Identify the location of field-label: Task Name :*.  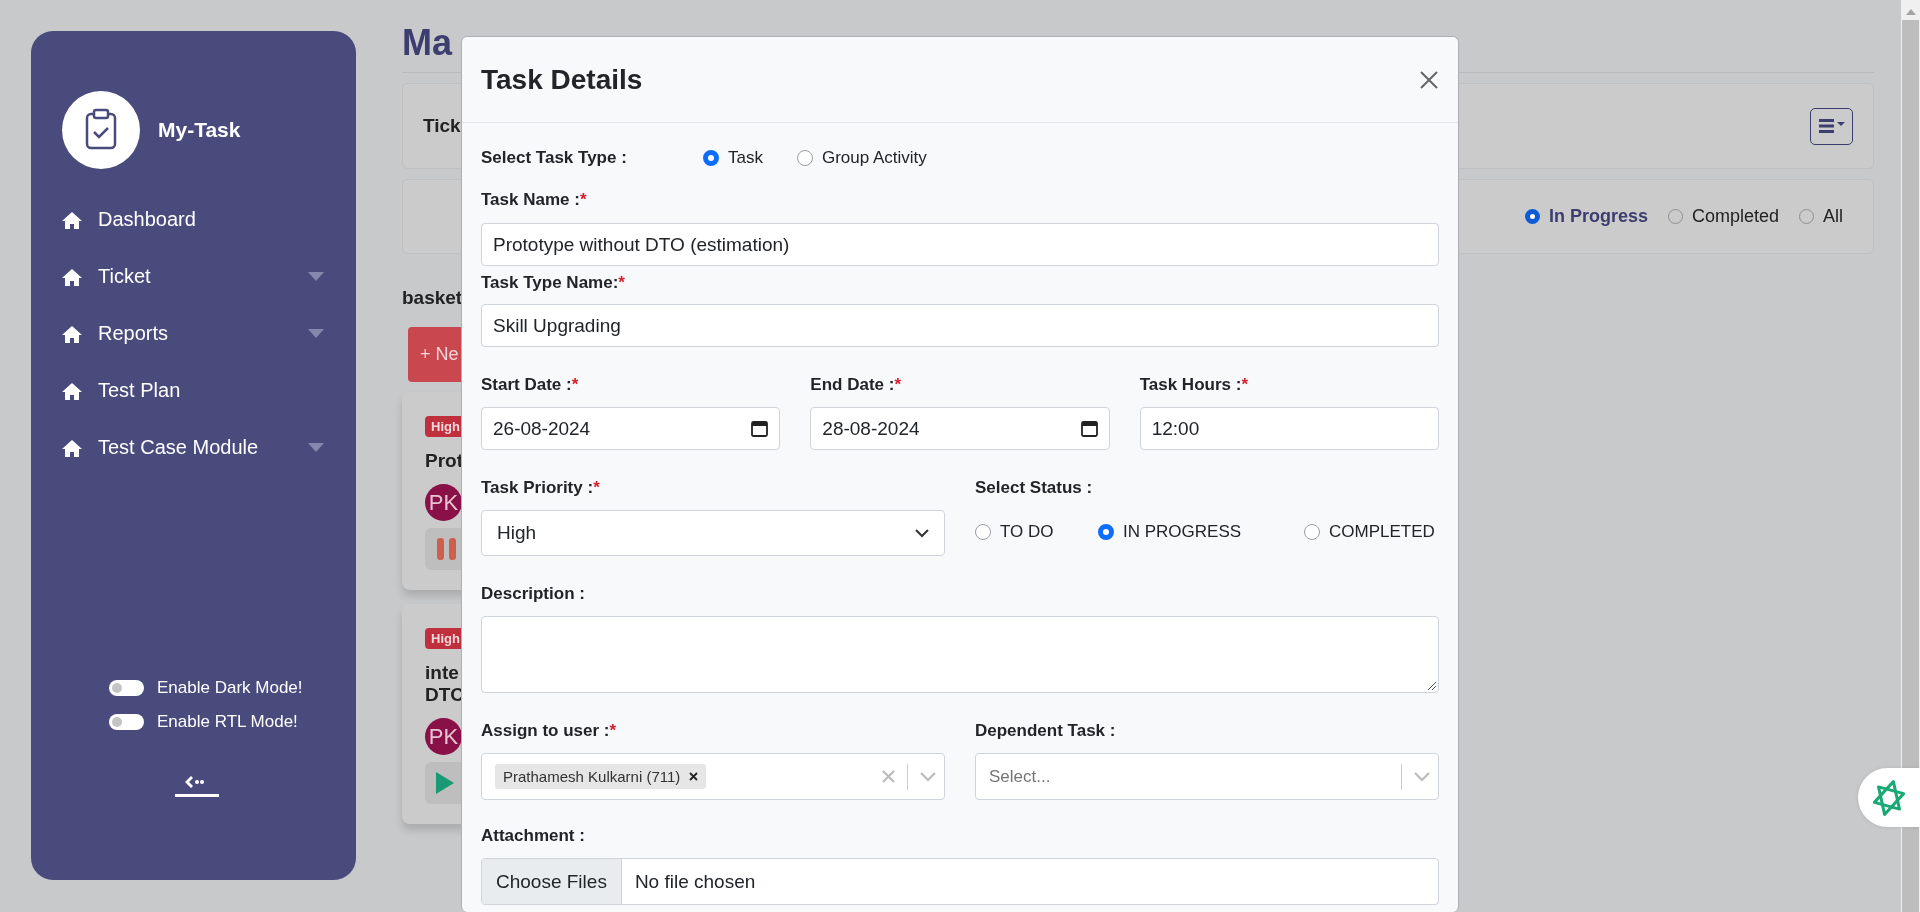
(534, 200).